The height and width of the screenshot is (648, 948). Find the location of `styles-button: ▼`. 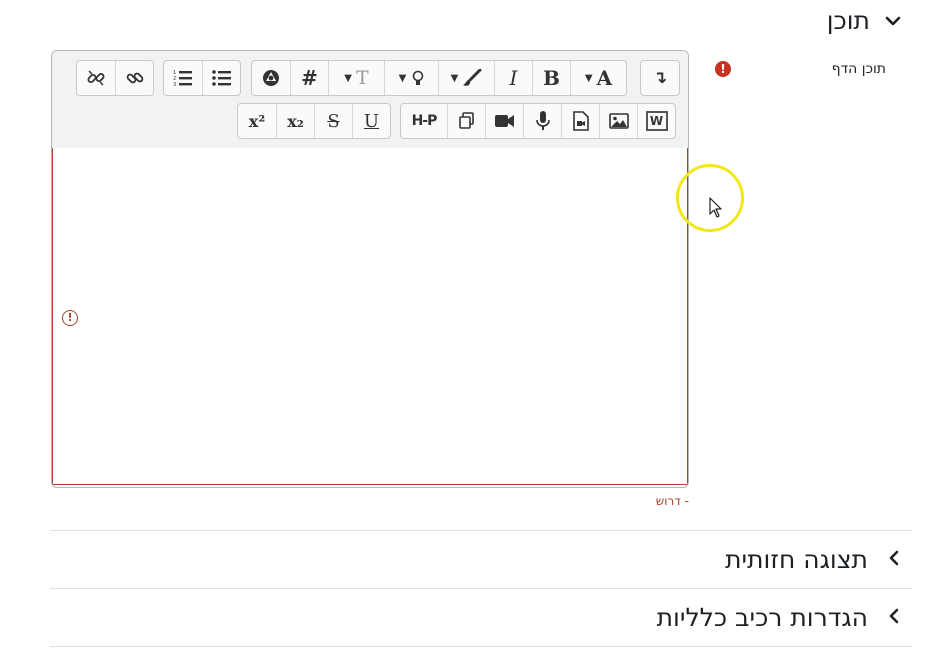

styles-button: ▼ is located at coordinates (411, 78).